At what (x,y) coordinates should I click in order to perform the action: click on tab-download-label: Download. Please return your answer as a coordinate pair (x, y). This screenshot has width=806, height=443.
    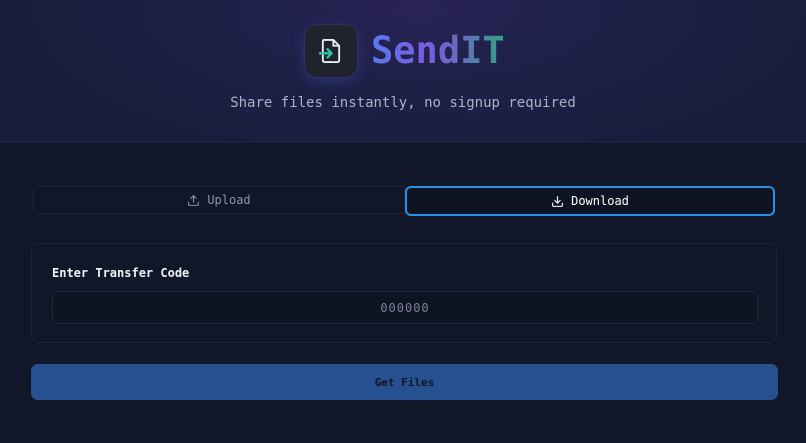
    Looking at the image, I should click on (600, 201).